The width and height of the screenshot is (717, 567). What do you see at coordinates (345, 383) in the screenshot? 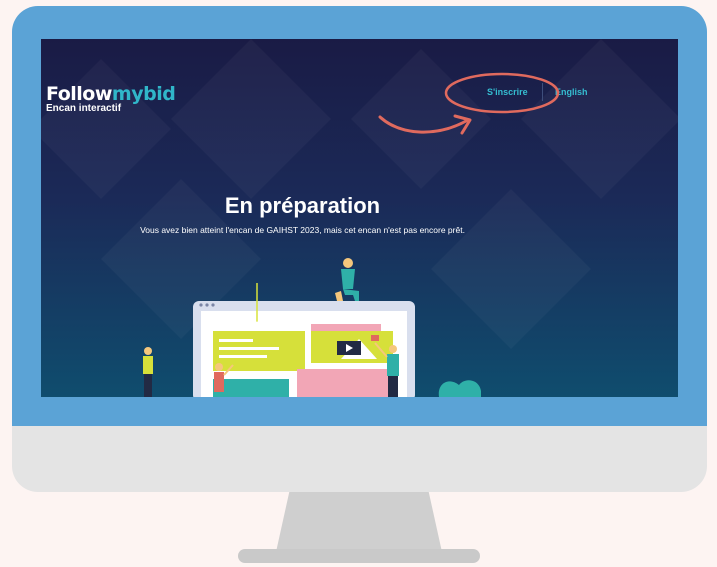
I see `card-bottom-right` at bounding box center [345, 383].